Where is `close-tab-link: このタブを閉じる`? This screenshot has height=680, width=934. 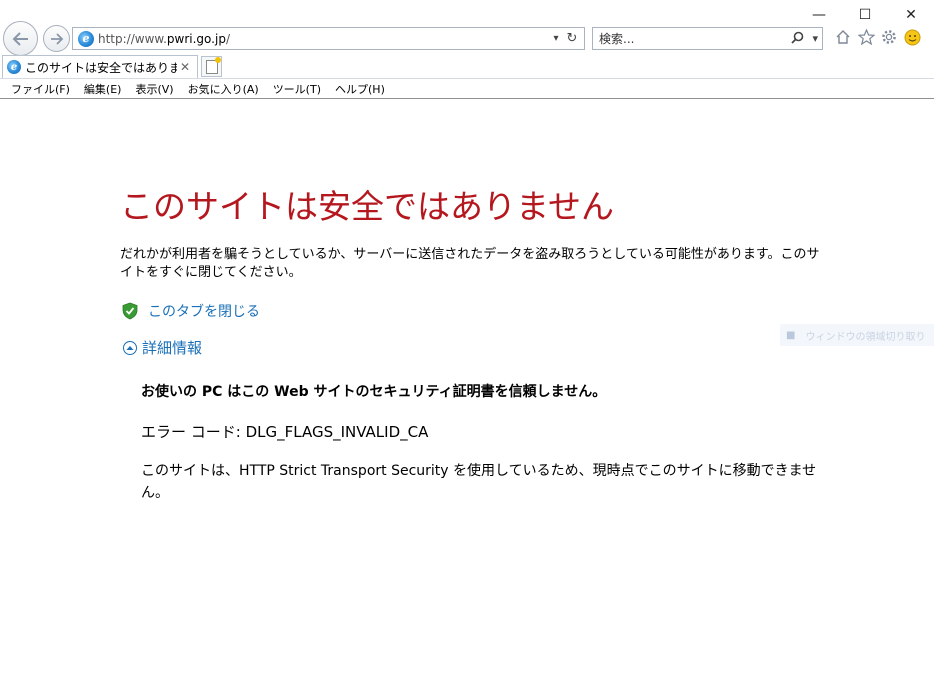
close-tab-link: このタブを閉じる is located at coordinates (191, 311).